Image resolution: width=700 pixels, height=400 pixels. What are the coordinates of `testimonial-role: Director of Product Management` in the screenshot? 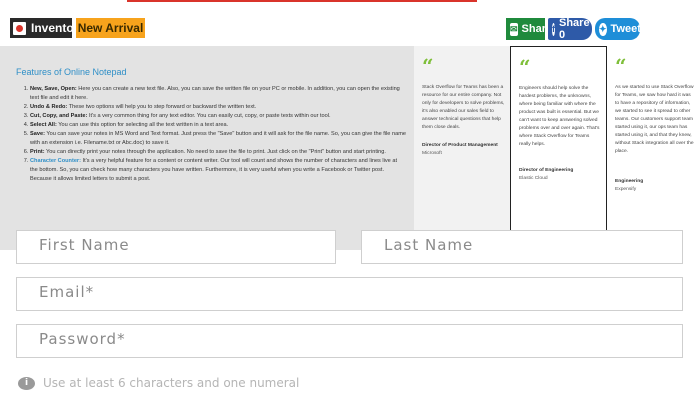 It's located at (460, 145).